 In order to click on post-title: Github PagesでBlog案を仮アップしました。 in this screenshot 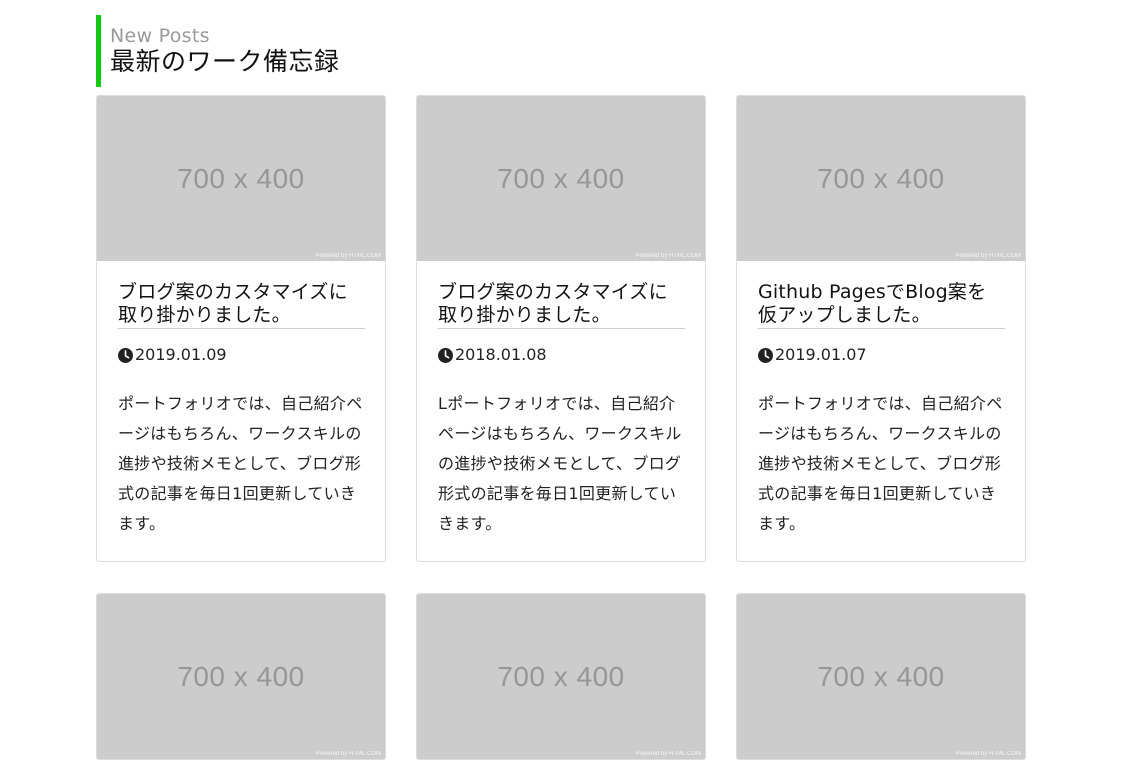, I will do `click(881, 305)`.